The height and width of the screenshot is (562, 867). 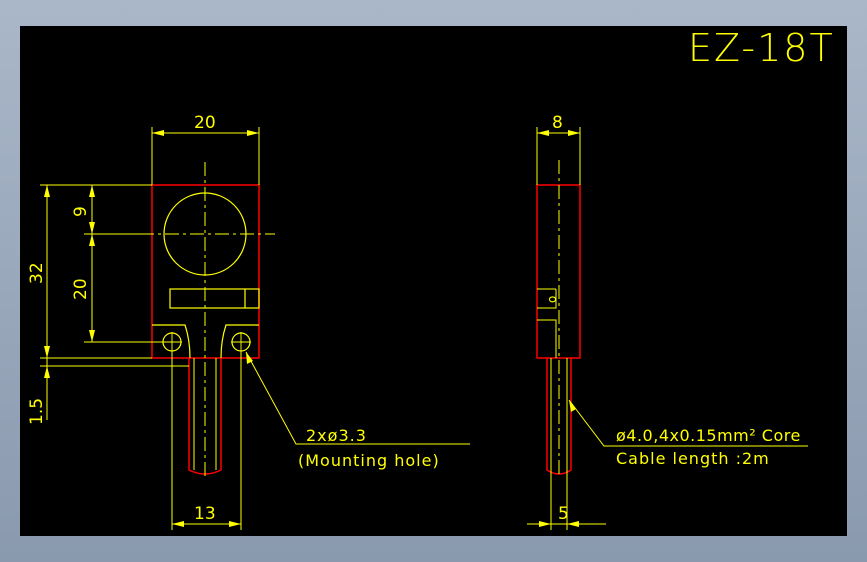 I want to click on cable-note: ø4.0,4x0.15mm² Core, so click(x=708, y=435).